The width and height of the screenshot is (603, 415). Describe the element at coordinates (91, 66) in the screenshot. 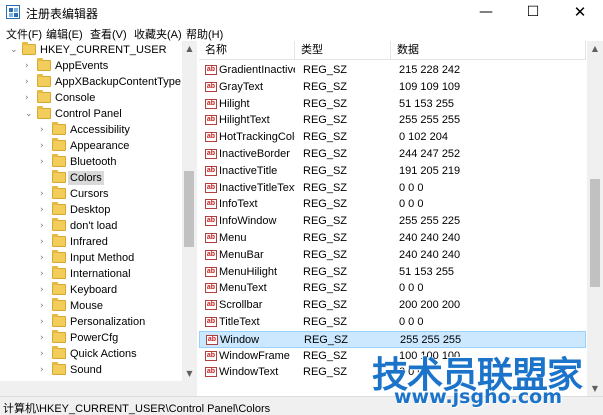

I see `tree-item: › AppEvents` at that location.